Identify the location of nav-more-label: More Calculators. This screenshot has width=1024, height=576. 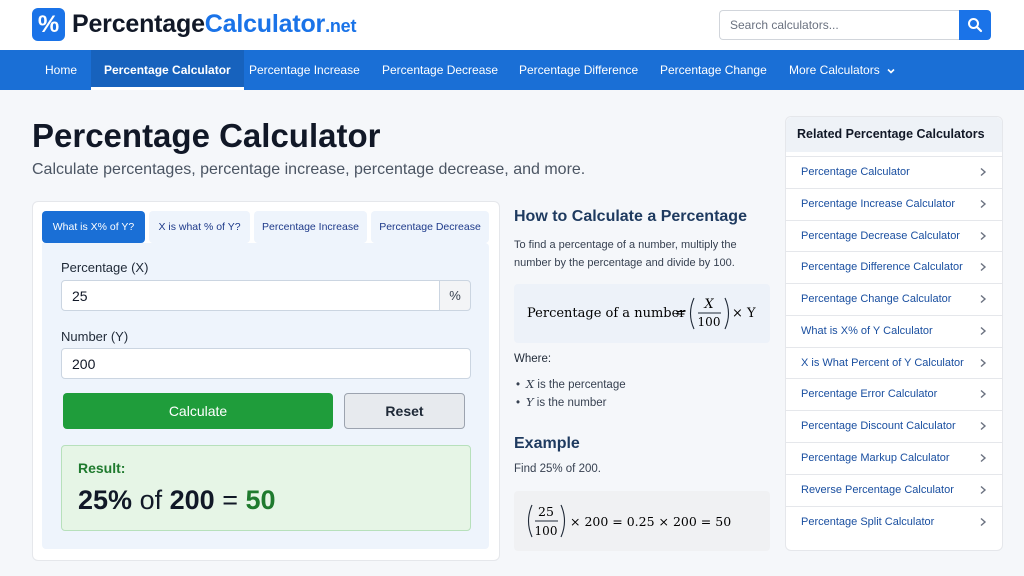
(834, 70).